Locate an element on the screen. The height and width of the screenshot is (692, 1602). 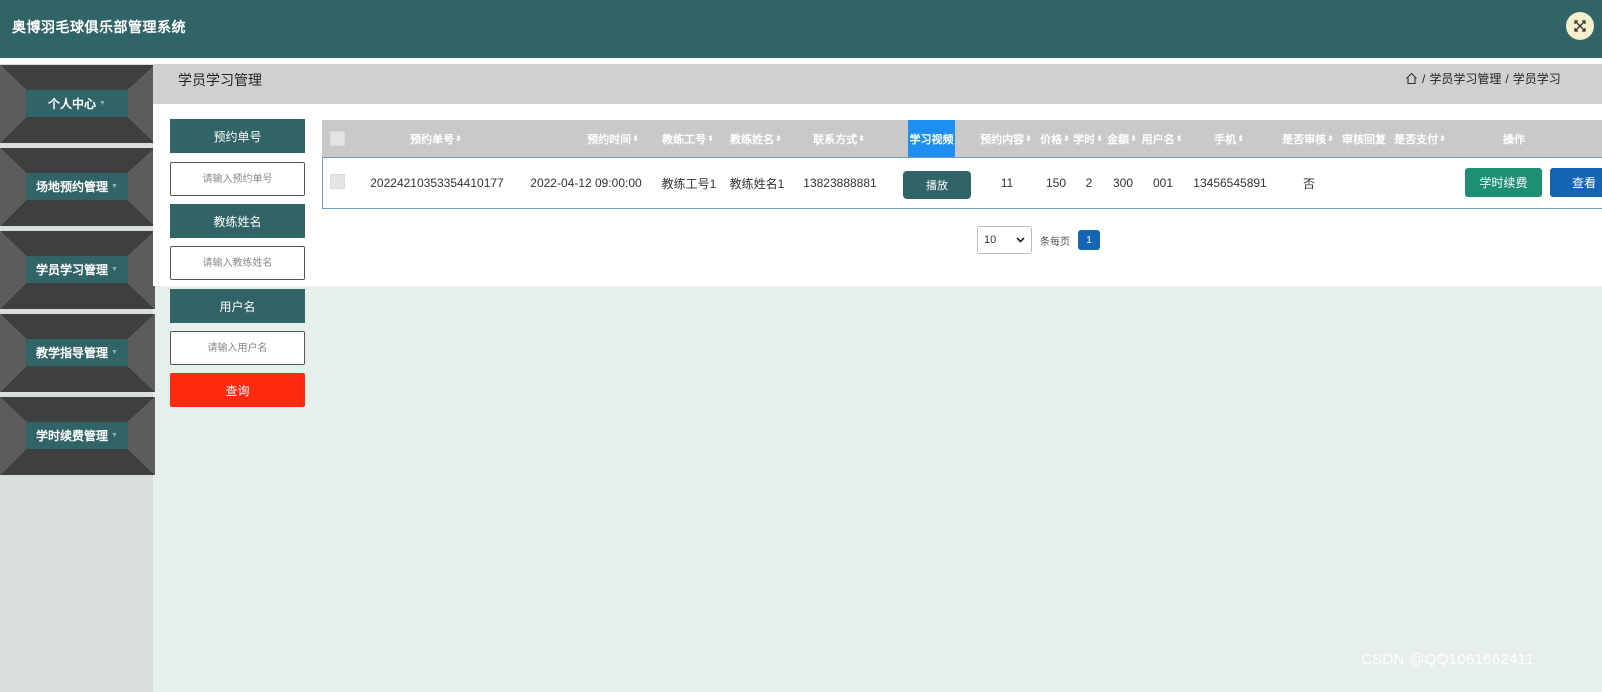
view-button: 查看 is located at coordinates (1576, 182).